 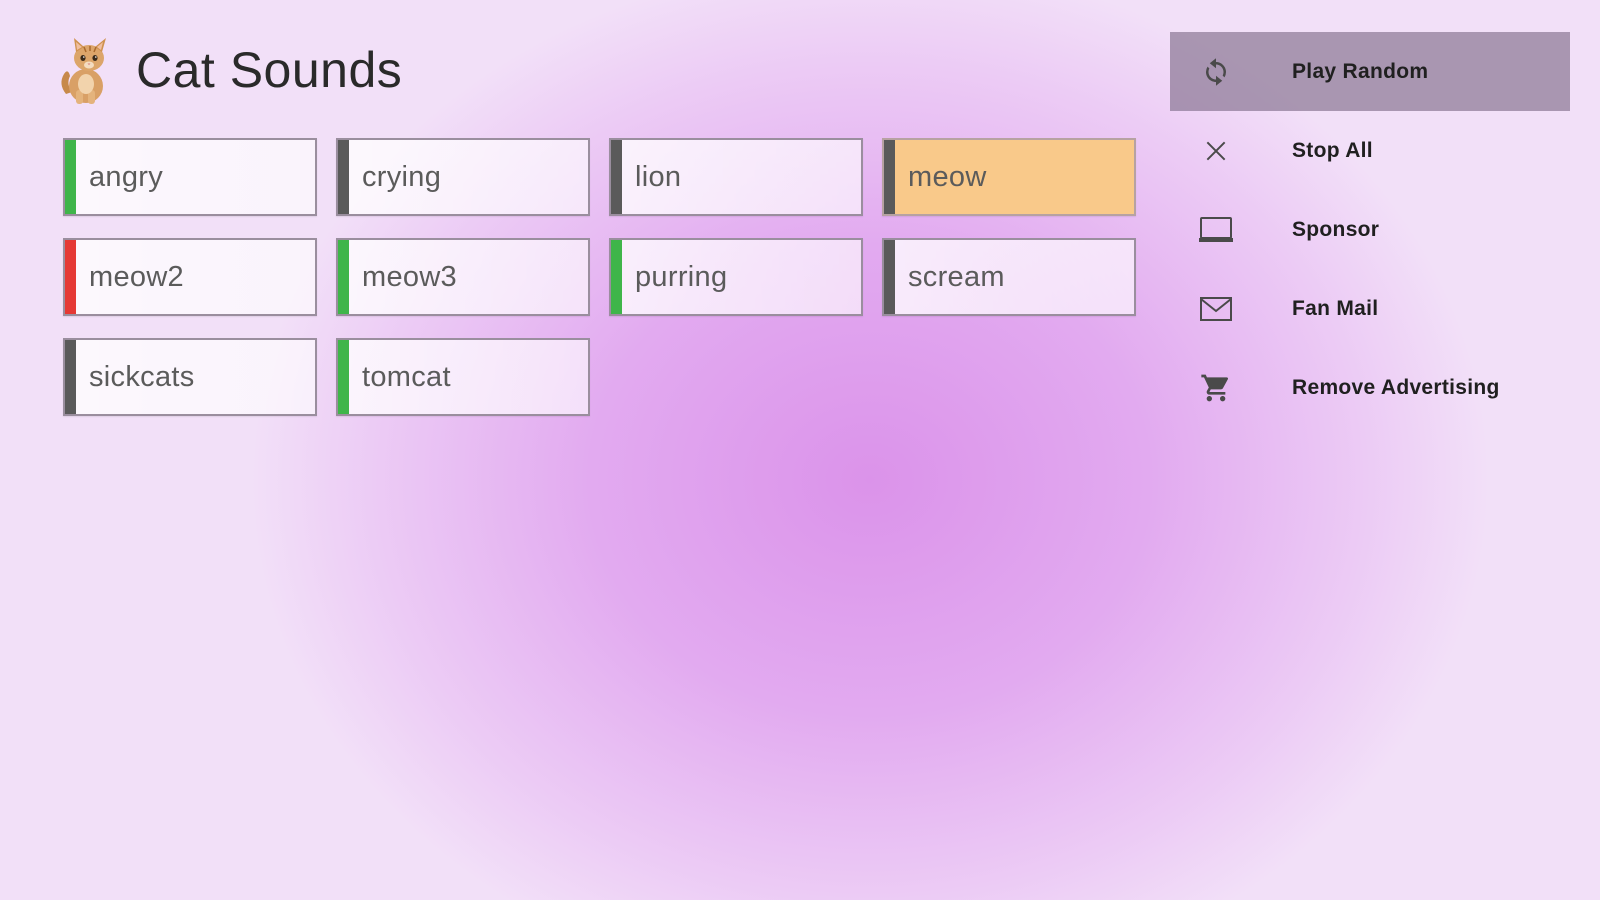 What do you see at coordinates (406, 376) in the screenshot?
I see `sound-label: tomcat` at bounding box center [406, 376].